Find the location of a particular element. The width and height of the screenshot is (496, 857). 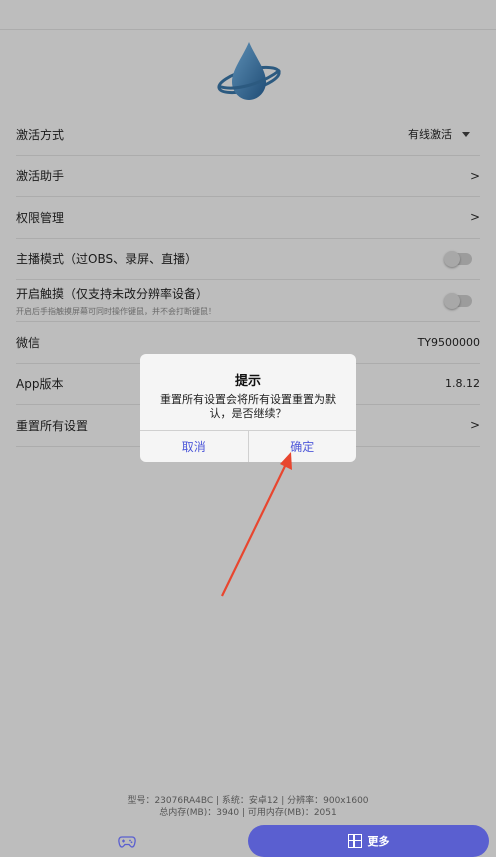

activation-method-row: 激活方式 有线激活 is located at coordinates (248, 135).